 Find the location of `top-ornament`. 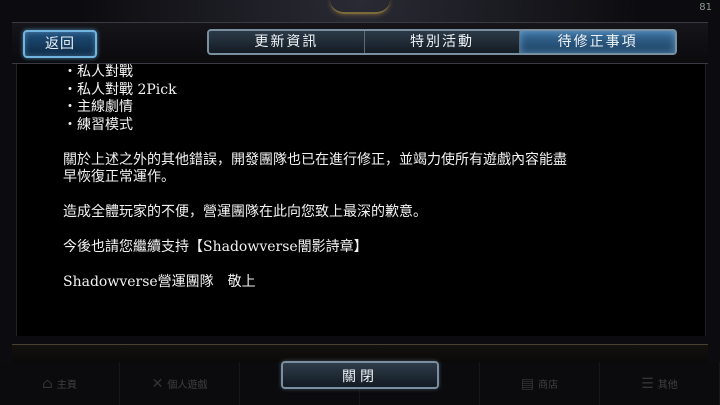

top-ornament is located at coordinates (360, 7).